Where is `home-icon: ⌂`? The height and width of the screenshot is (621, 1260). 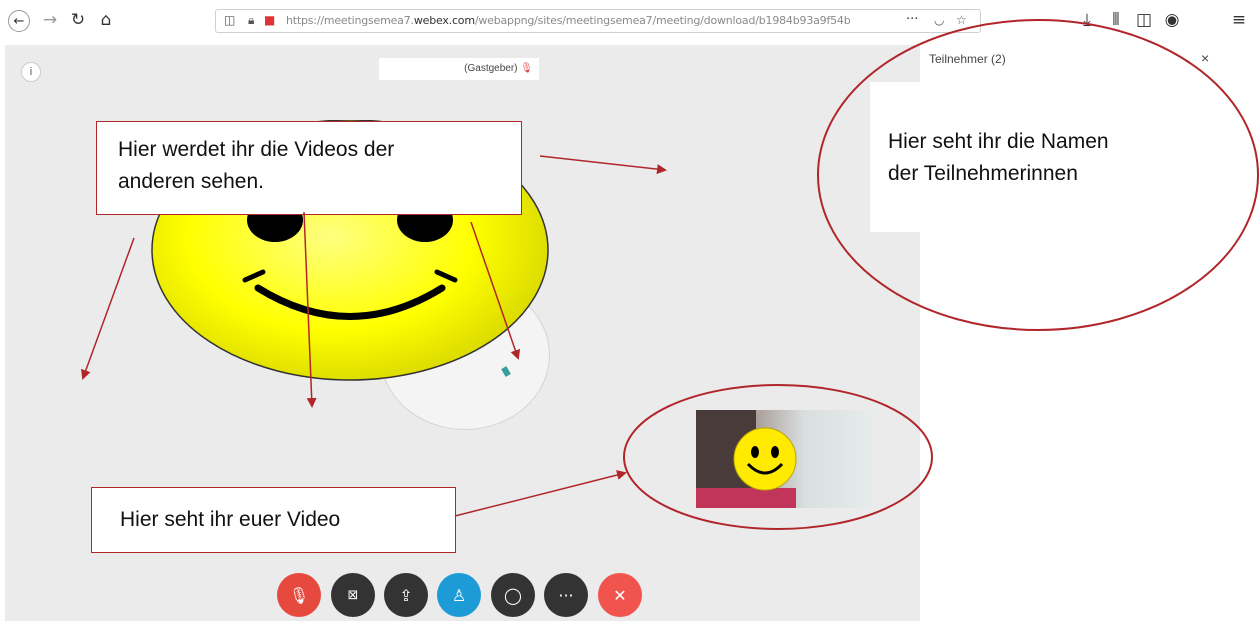 home-icon: ⌂ is located at coordinates (106, 20).